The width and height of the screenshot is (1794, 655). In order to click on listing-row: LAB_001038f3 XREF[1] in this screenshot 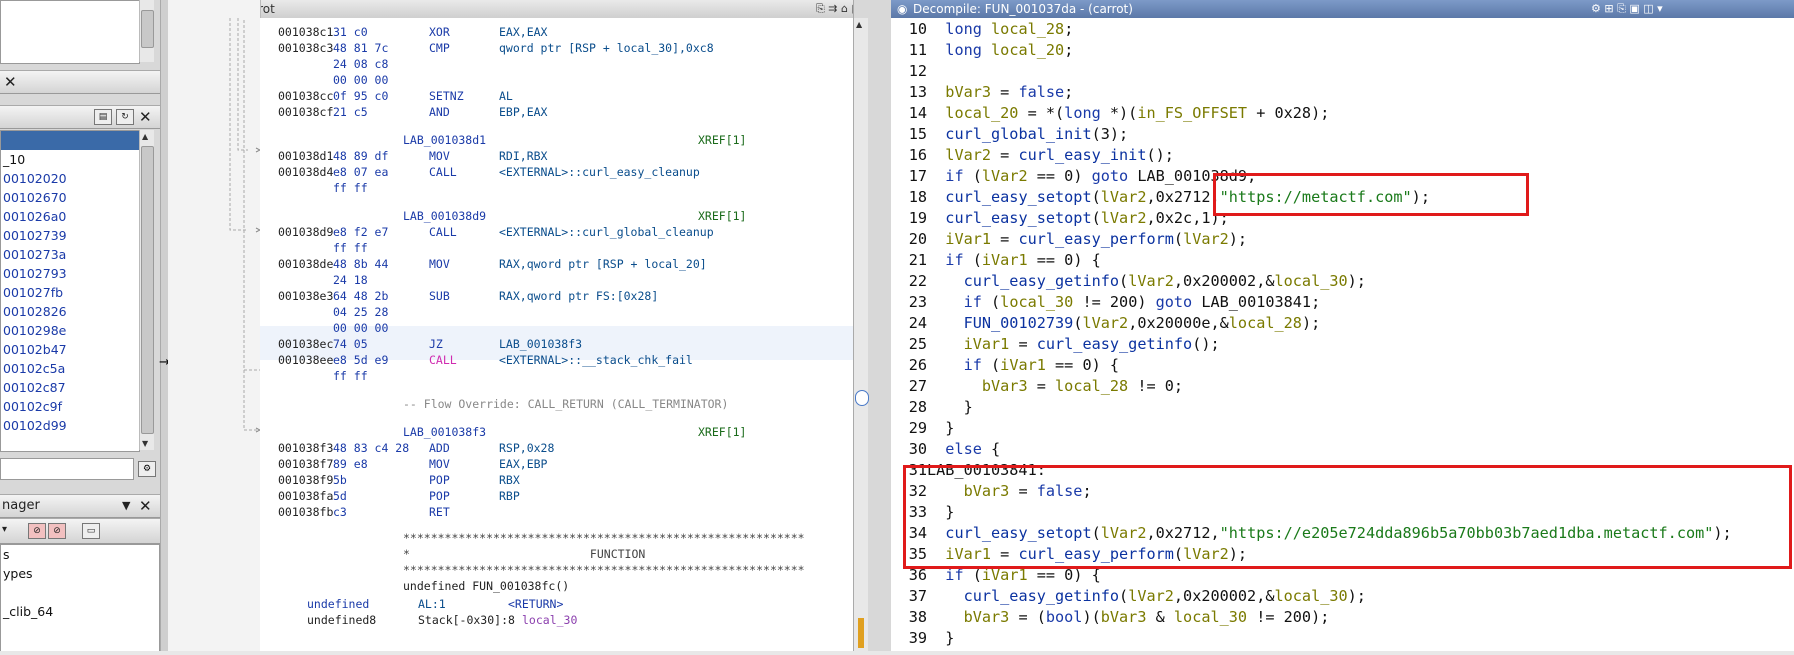, I will do `click(556, 432)`.